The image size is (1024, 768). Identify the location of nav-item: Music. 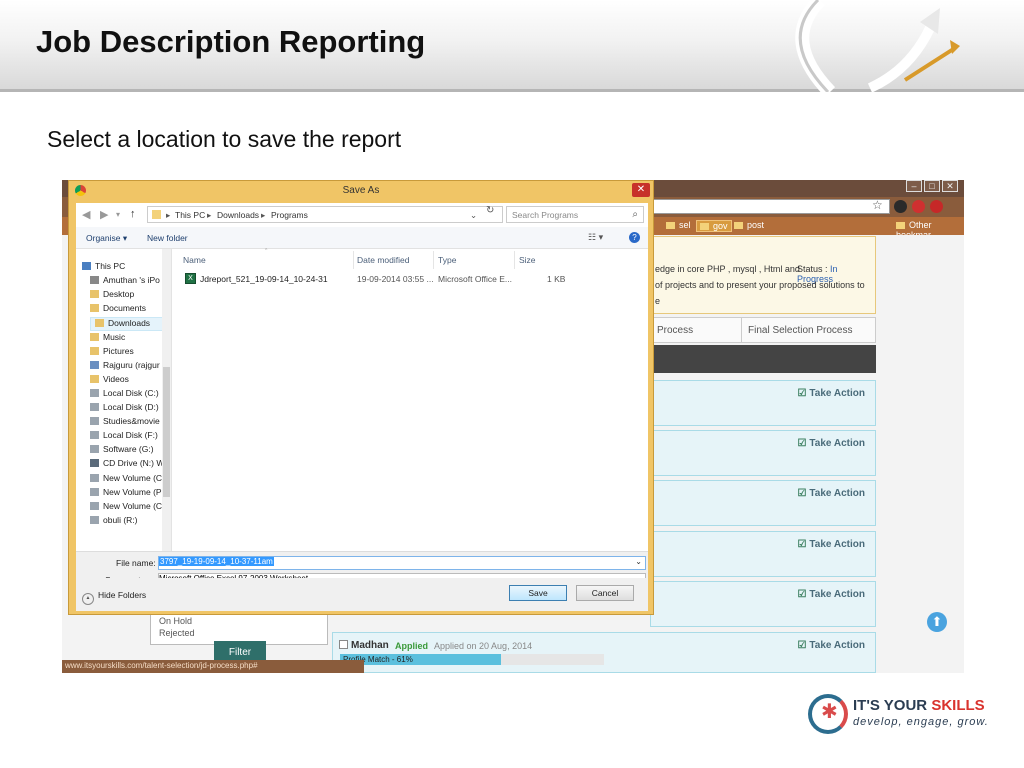
(107, 339).